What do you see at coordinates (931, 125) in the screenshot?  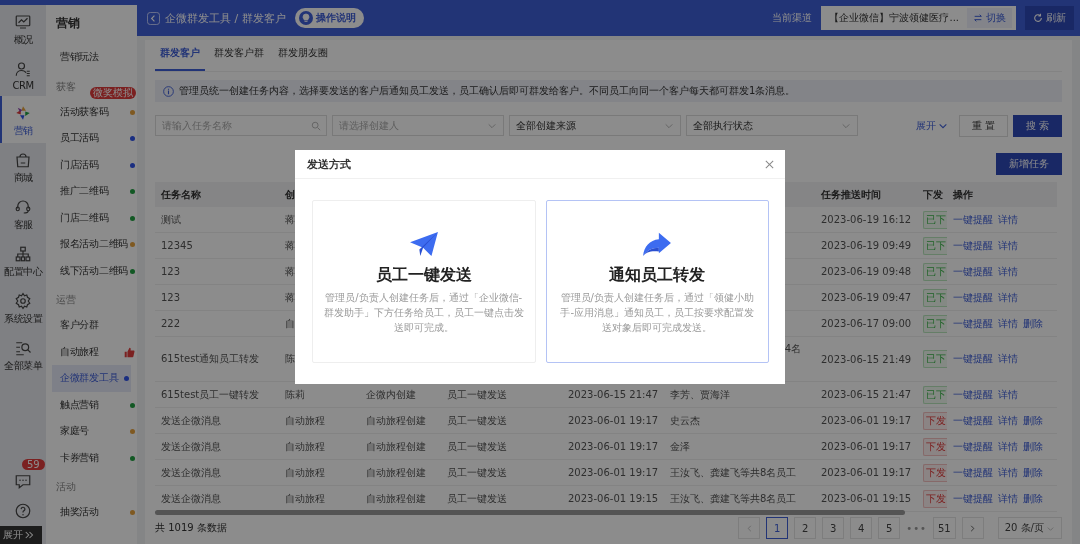 I see `expand-link: 展开` at bounding box center [931, 125].